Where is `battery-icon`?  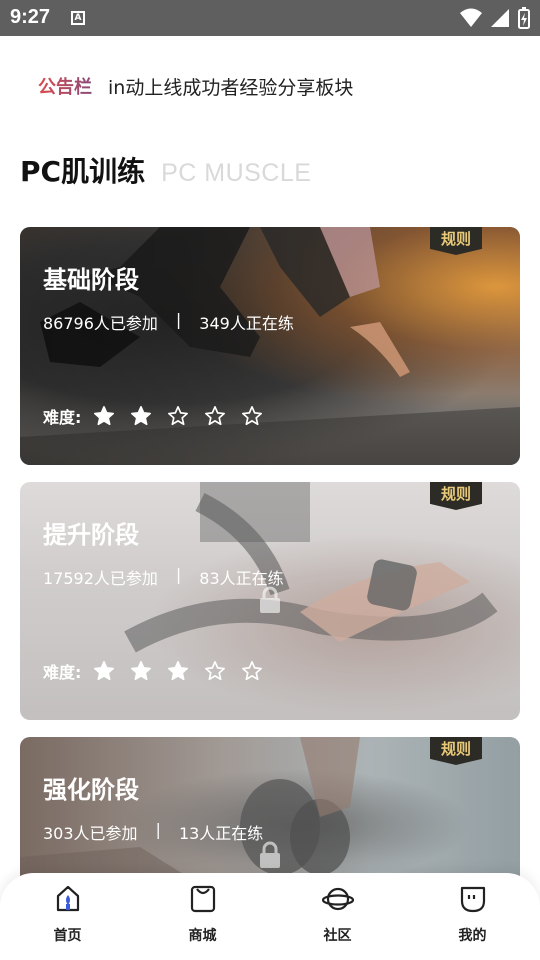 battery-icon is located at coordinates (524, 18).